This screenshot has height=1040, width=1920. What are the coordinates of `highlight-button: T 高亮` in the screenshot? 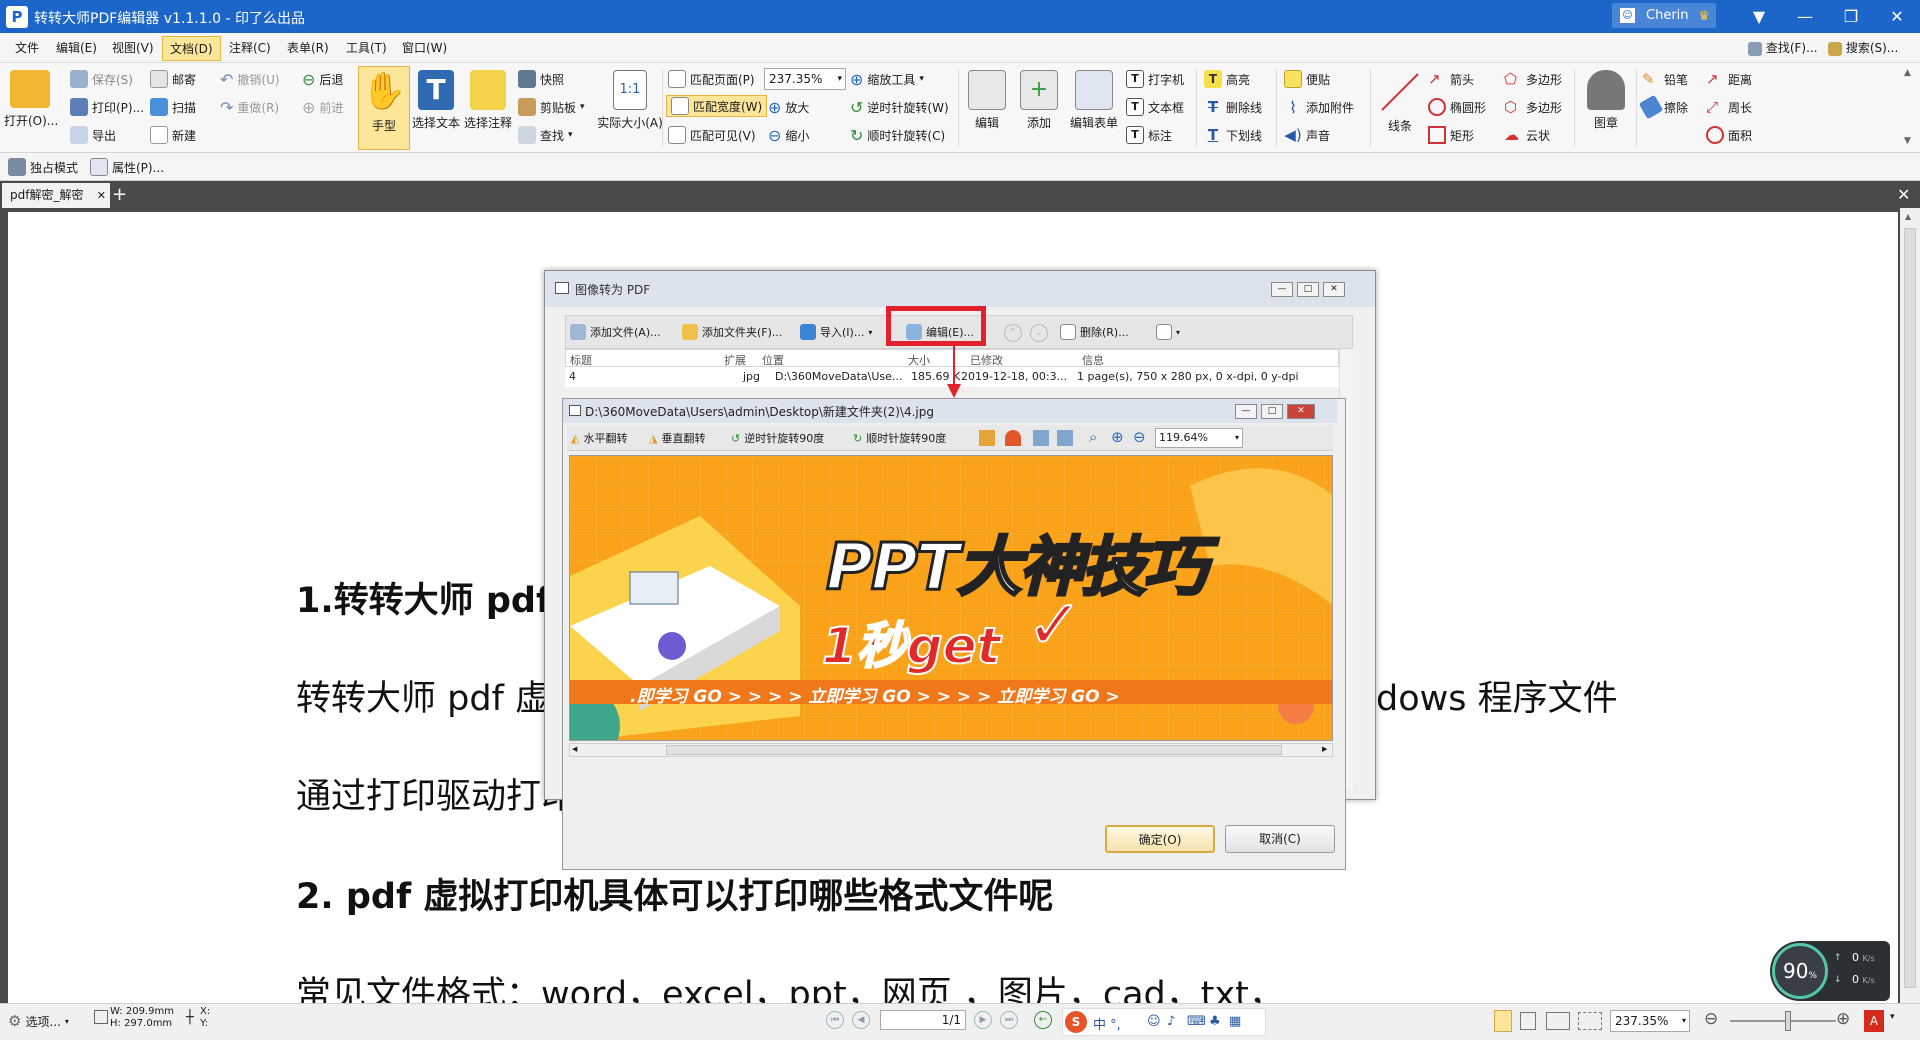 It's located at (1227, 79).